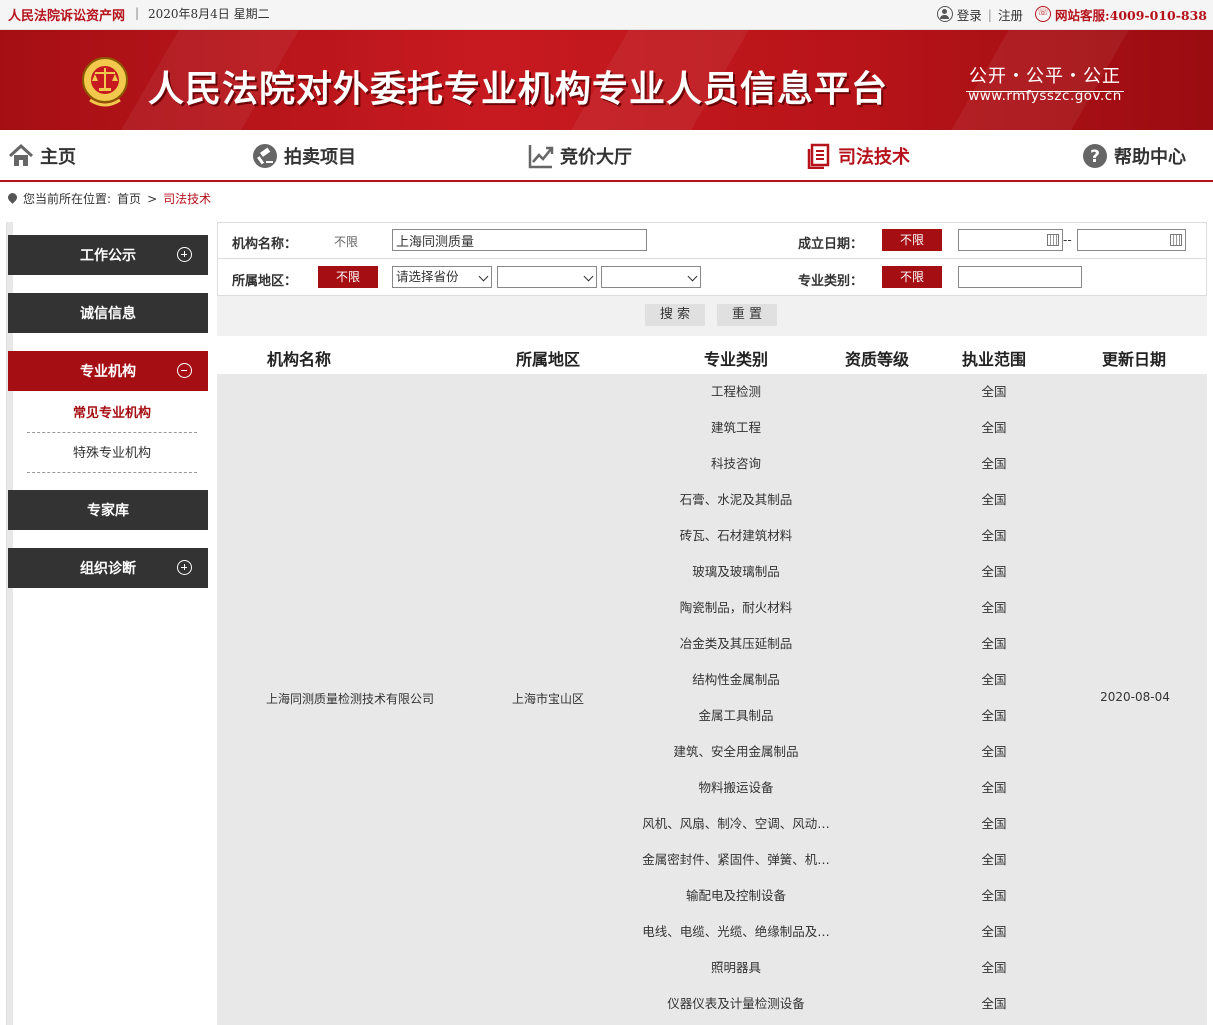 Image resolution: width=1213 pixels, height=1025 pixels. What do you see at coordinates (346, 241) in the screenshot?
I see `org-name-unlimited: 不限` at bounding box center [346, 241].